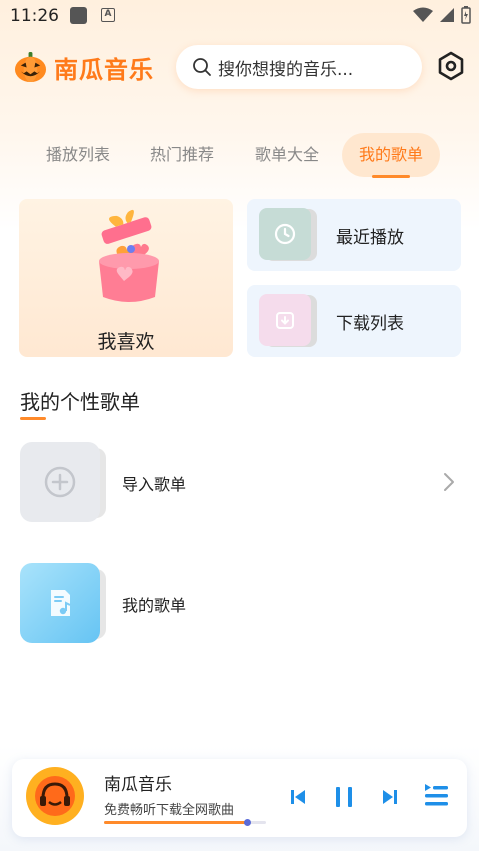  I want to click on section-underline, so click(33, 418).